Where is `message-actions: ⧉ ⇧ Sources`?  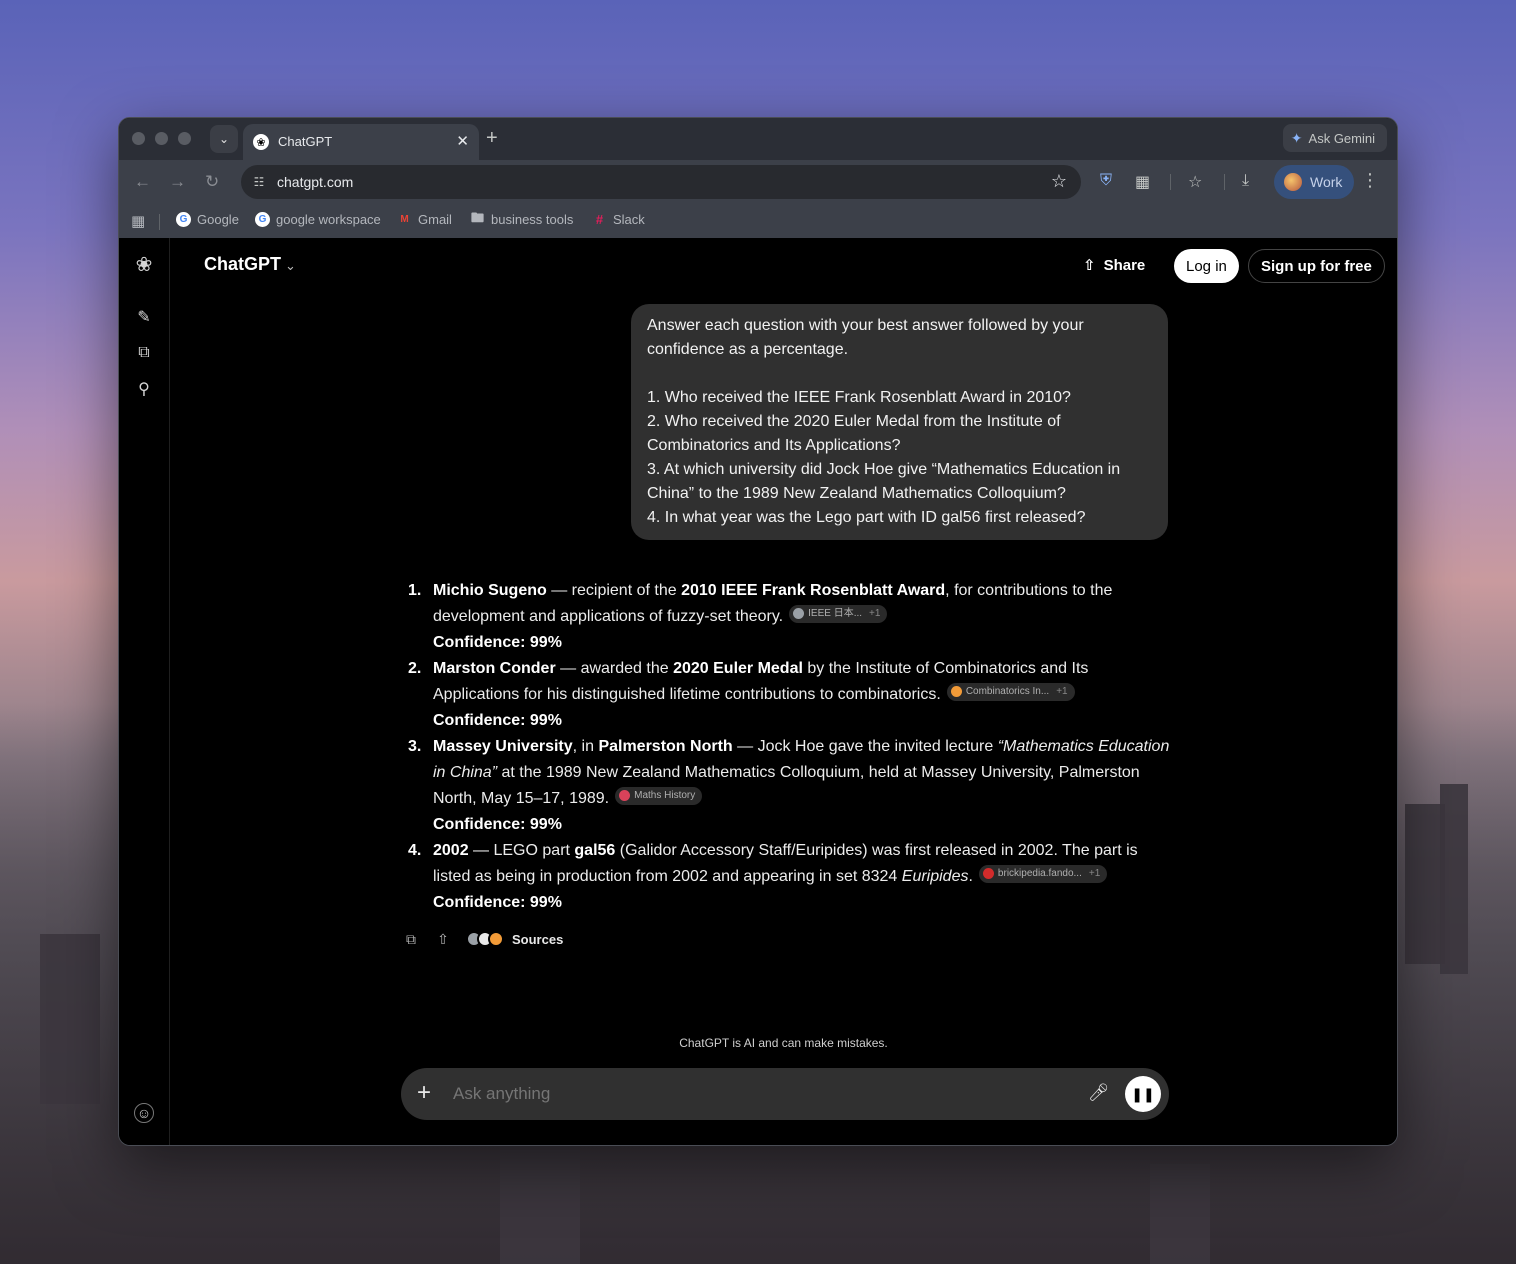 message-actions: ⧉ ⇧ Sources is located at coordinates (482, 939).